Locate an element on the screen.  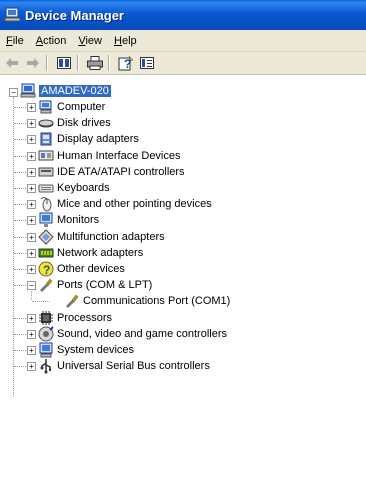
network-adapter-icon is located at coordinates (46, 253).